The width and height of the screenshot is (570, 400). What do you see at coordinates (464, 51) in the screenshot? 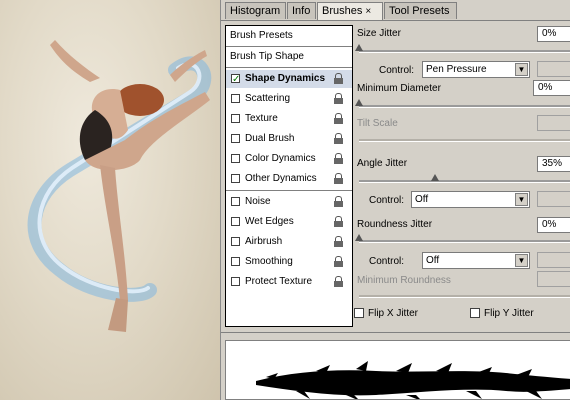
I see `size-jitter-slider` at bounding box center [464, 51].